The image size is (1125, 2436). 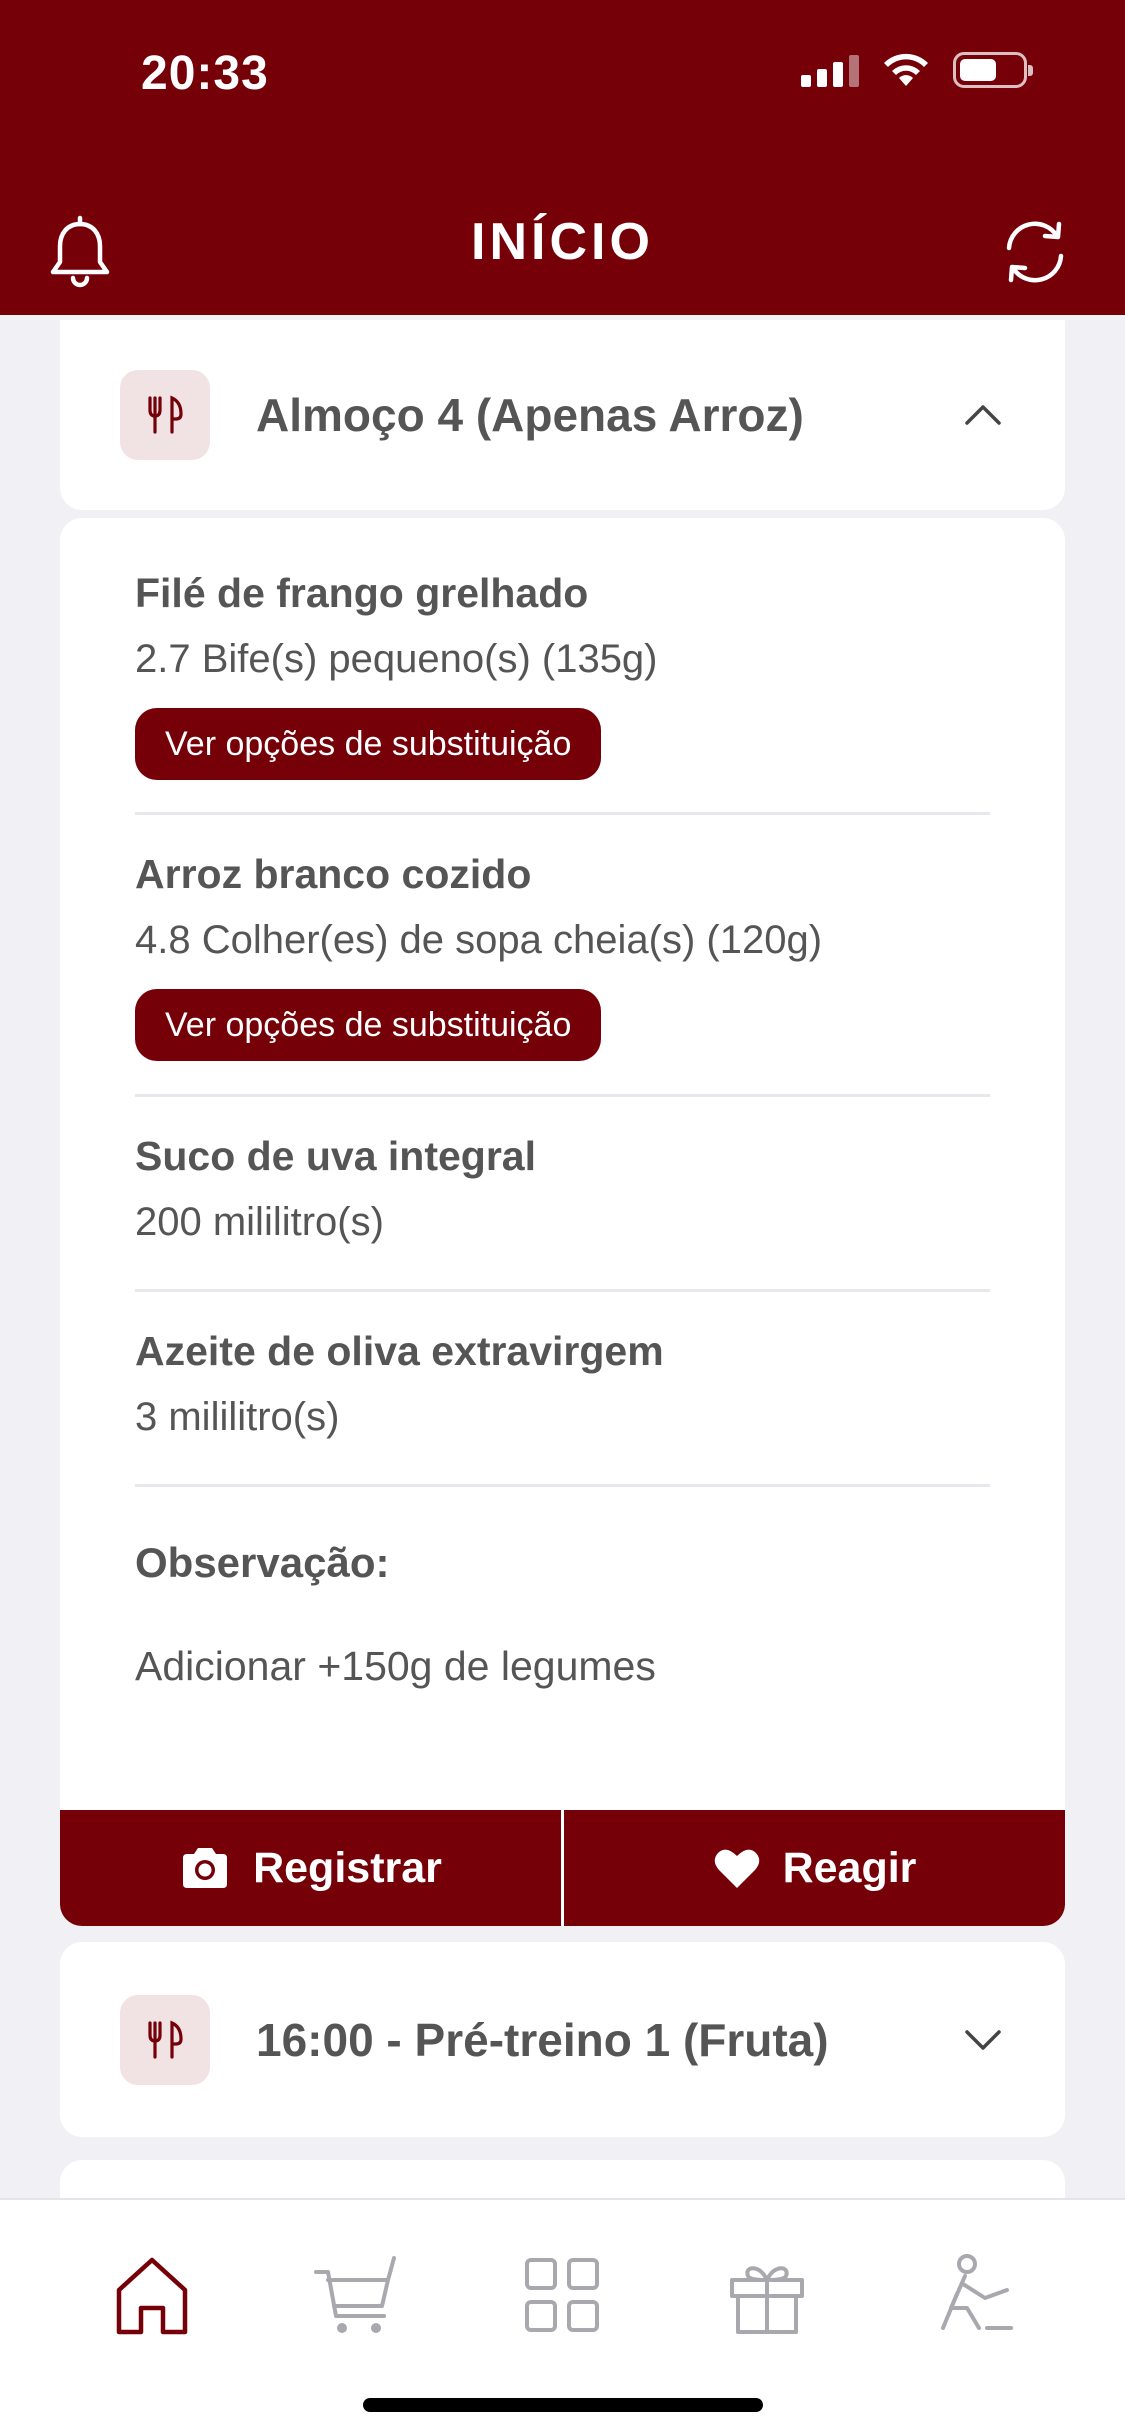 What do you see at coordinates (347, 1867) in the screenshot?
I see `register-label: Registrar` at bounding box center [347, 1867].